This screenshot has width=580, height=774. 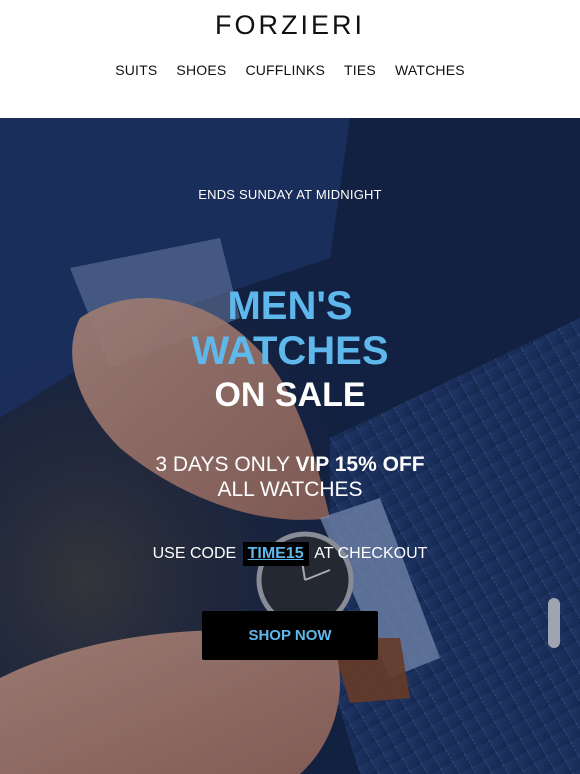 I want to click on promo-code-line: USE CODE TIME15 AT CHECKOUT, so click(x=290, y=554).